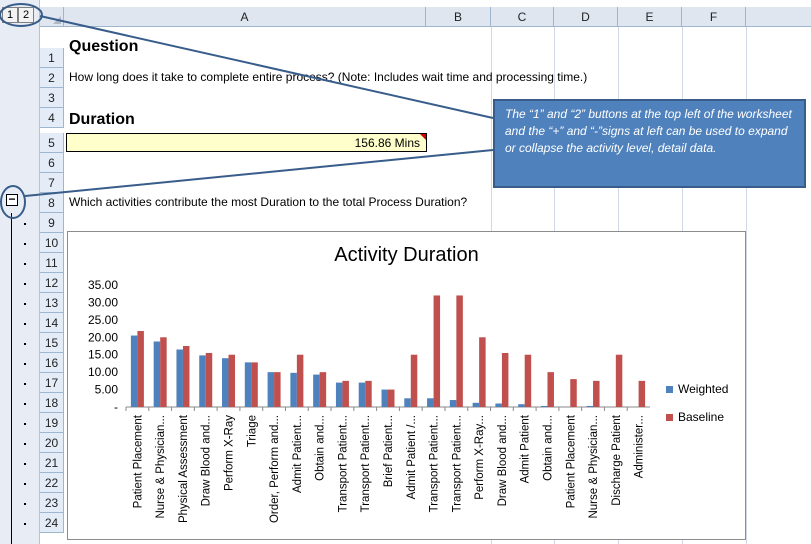 The height and width of the screenshot is (544, 811). I want to click on row-header: 18, so click(52, 403).